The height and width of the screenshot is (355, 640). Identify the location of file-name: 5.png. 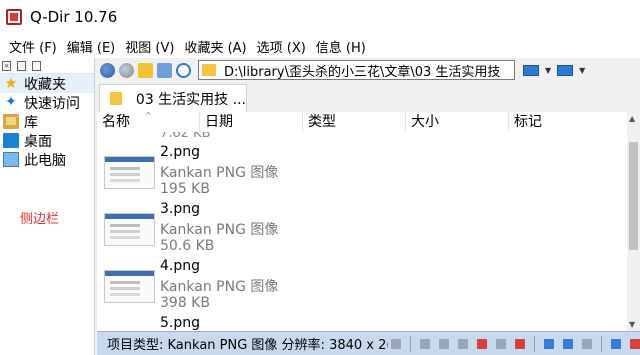
(180, 323).